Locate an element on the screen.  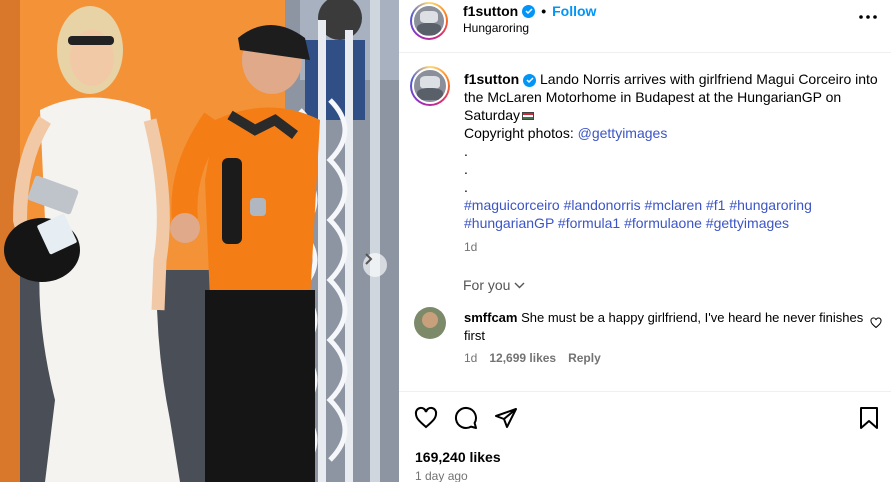
next-arrow-icon is located at coordinates (369, 259).